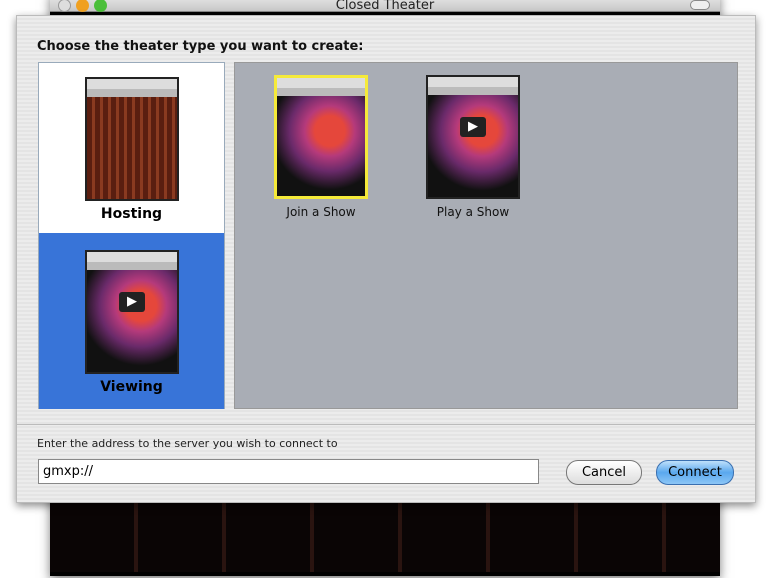 The height and width of the screenshot is (578, 770). What do you see at coordinates (321, 137) in the screenshot?
I see `join-show-item` at bounding box center [321, 137].